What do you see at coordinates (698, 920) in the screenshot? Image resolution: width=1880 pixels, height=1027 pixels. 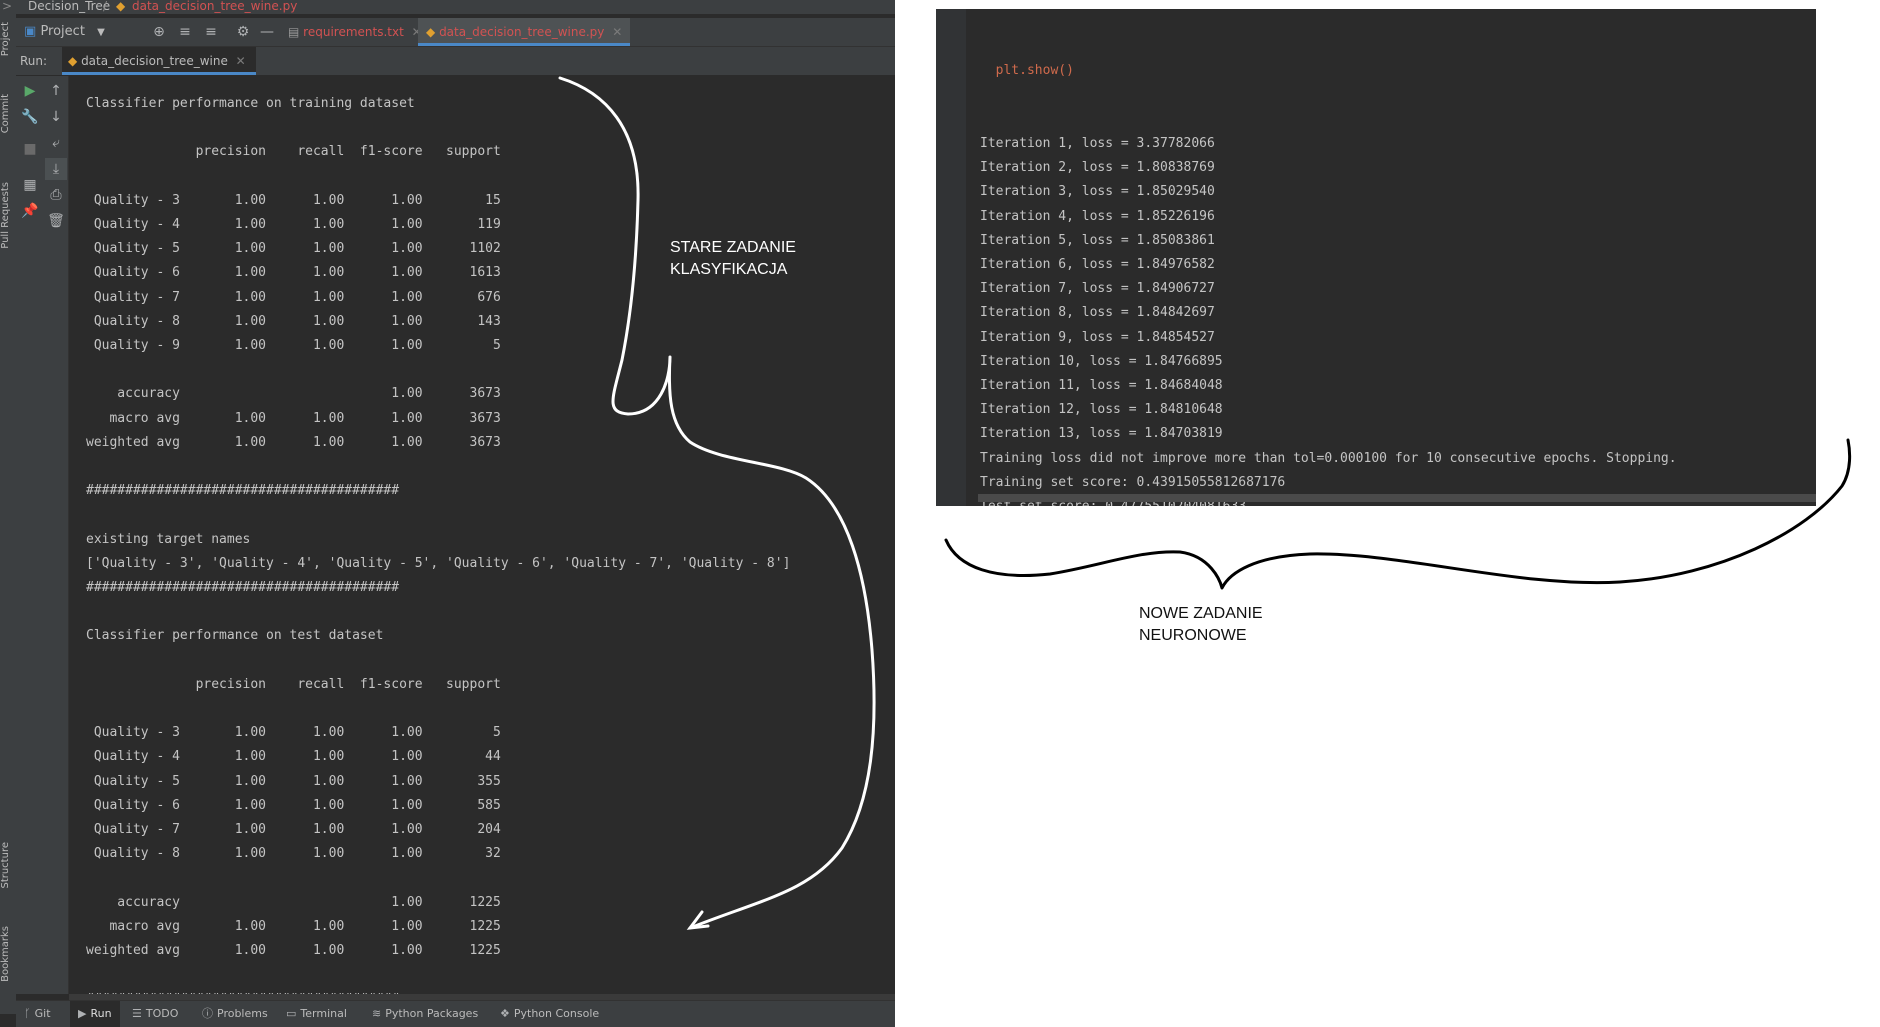 I see `arrowhead-old-task` at bounding box center [698, 920].